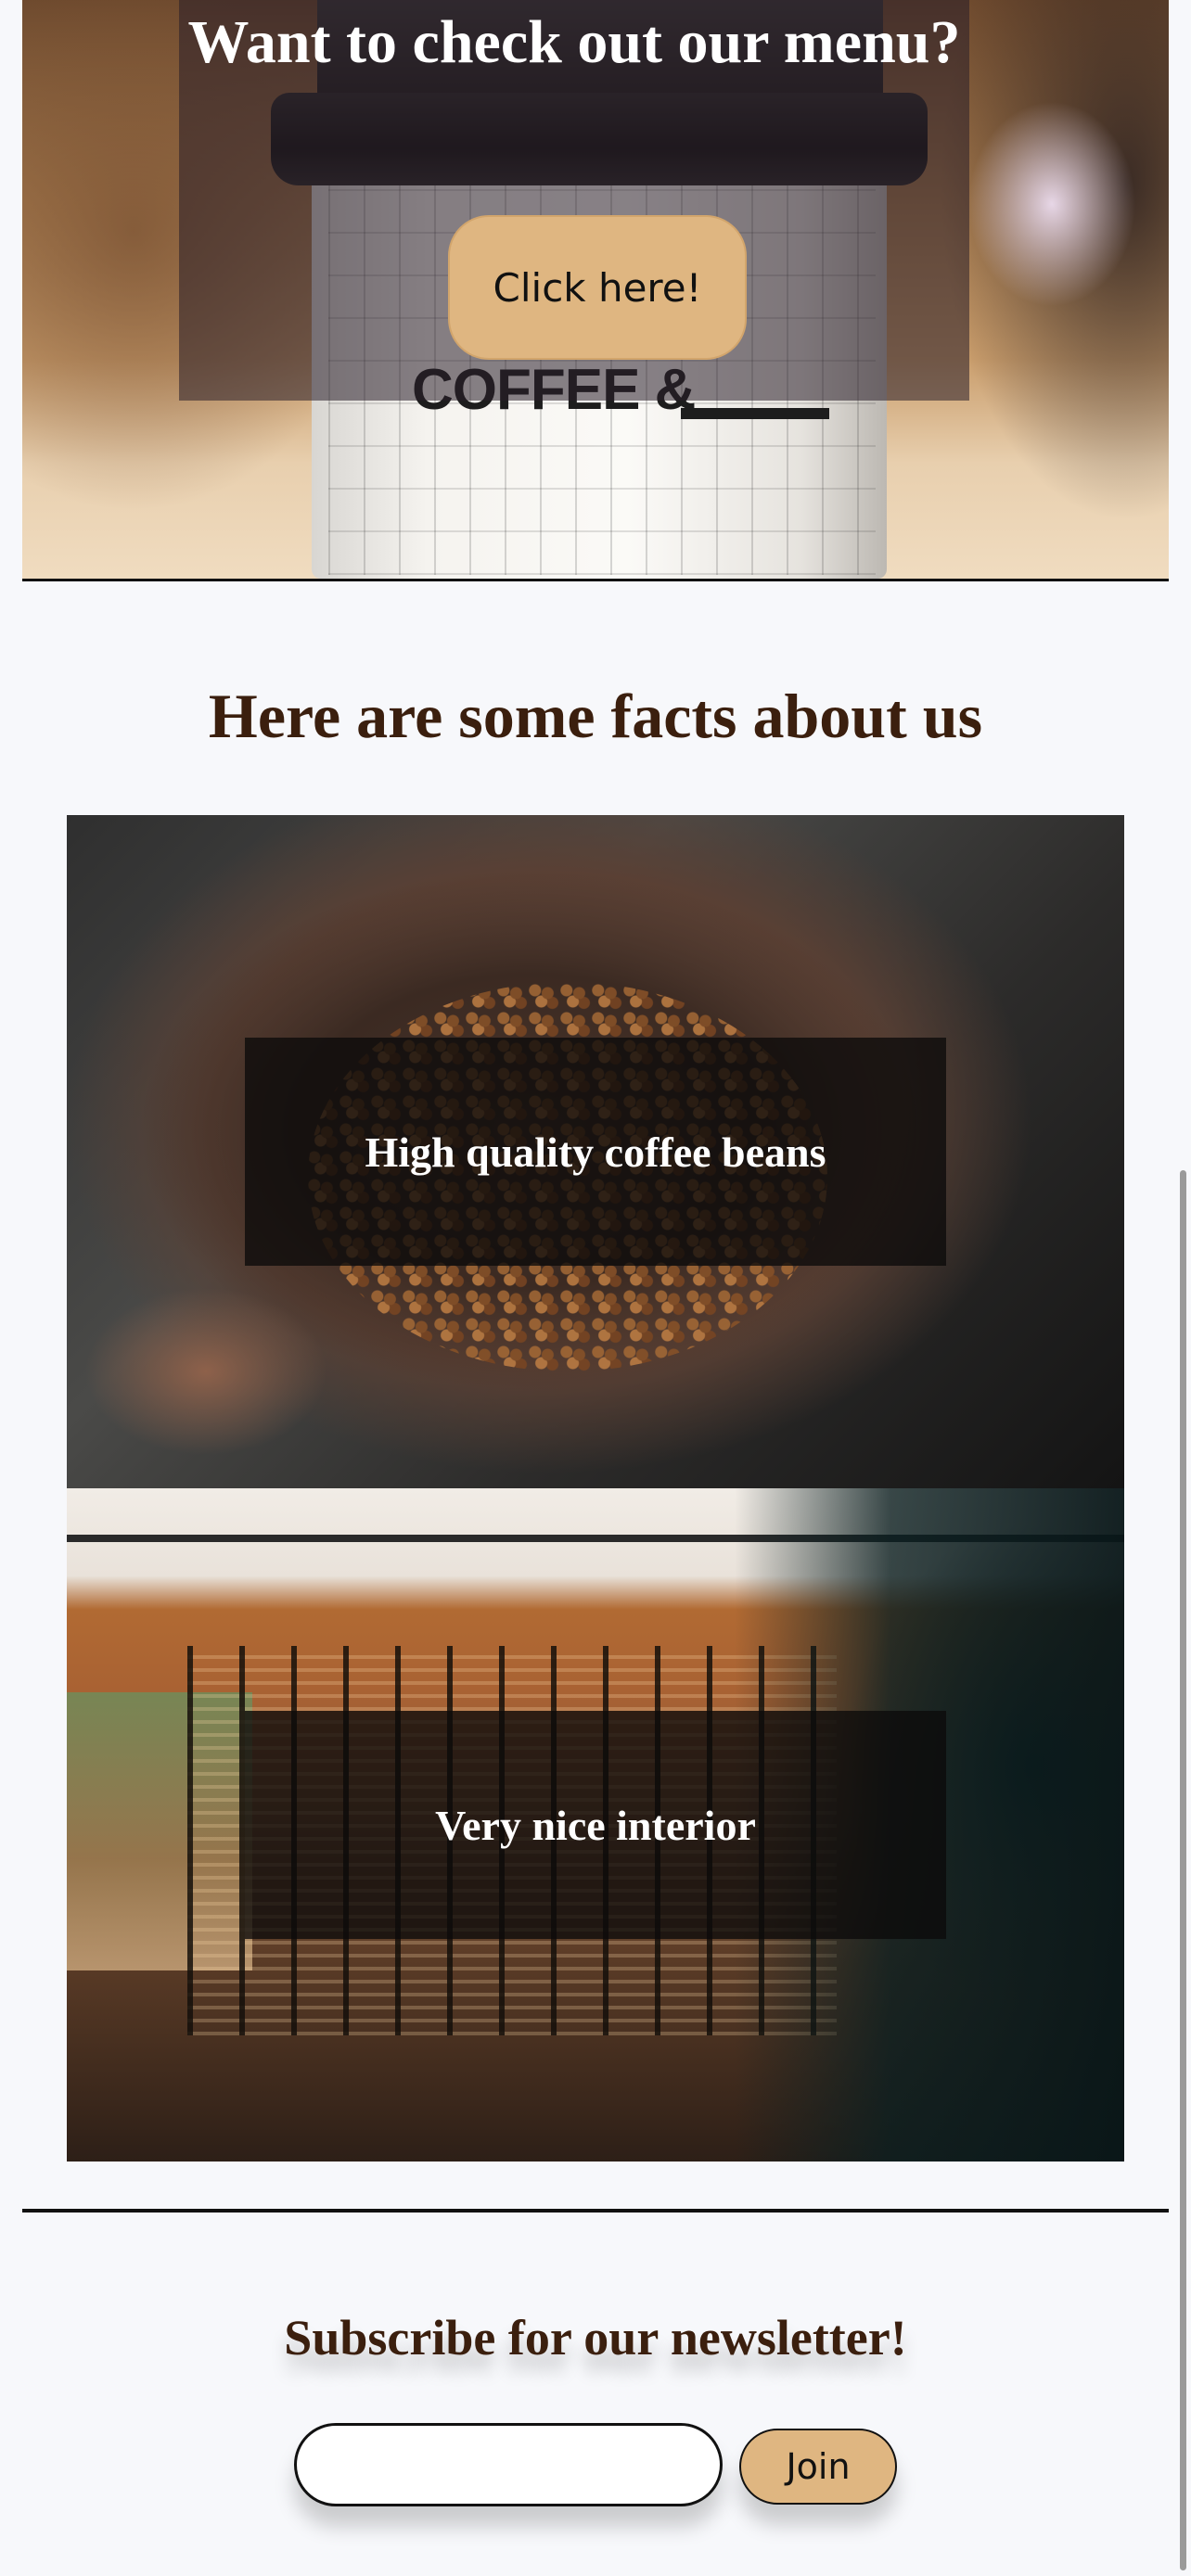  What do you see at coordinates (574, 42) in the screenshot?
I see `hero-title: Want to check out our menu?` at bounding box center [574, 42].